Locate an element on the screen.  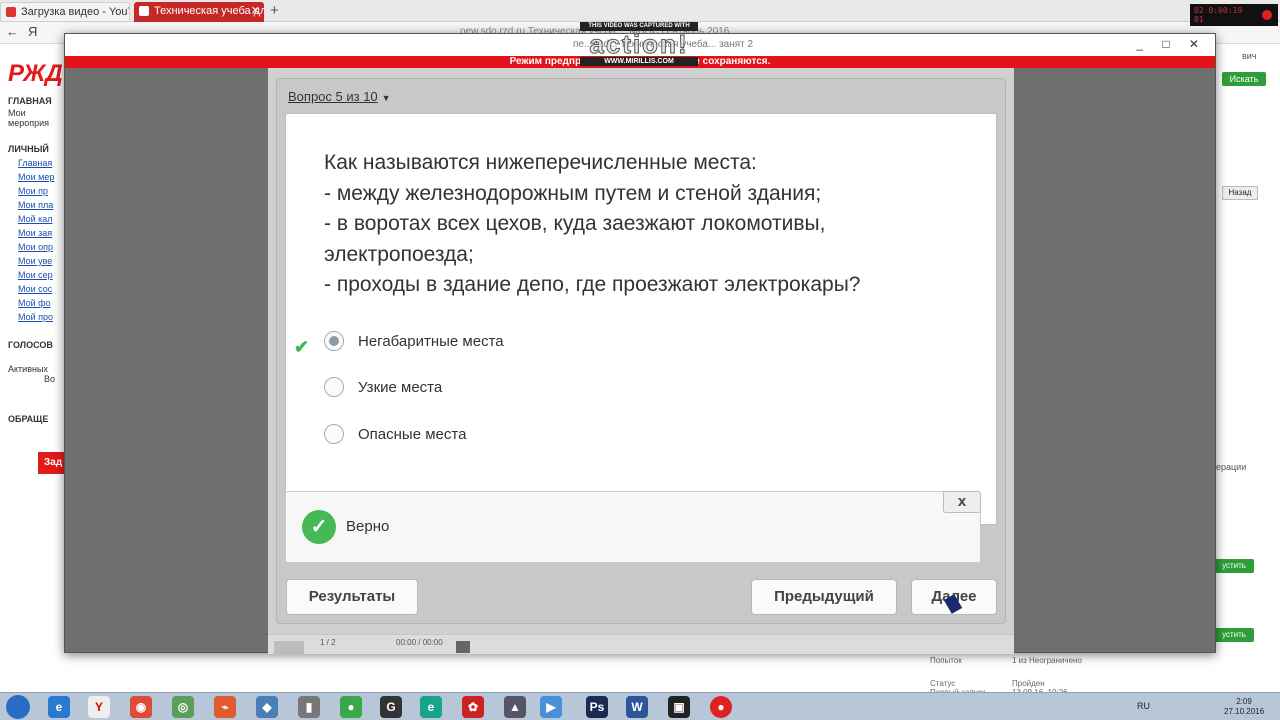
app-icon: ✿ is located at coordinates (473, 707).